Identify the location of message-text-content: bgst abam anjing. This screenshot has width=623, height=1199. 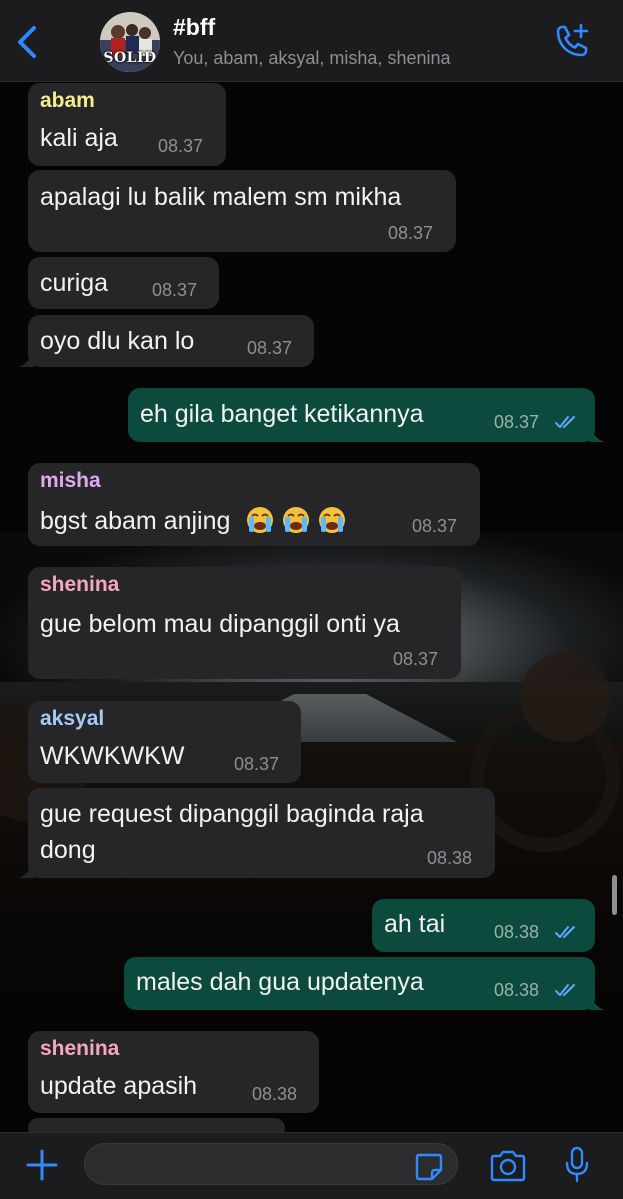
(135, 521).